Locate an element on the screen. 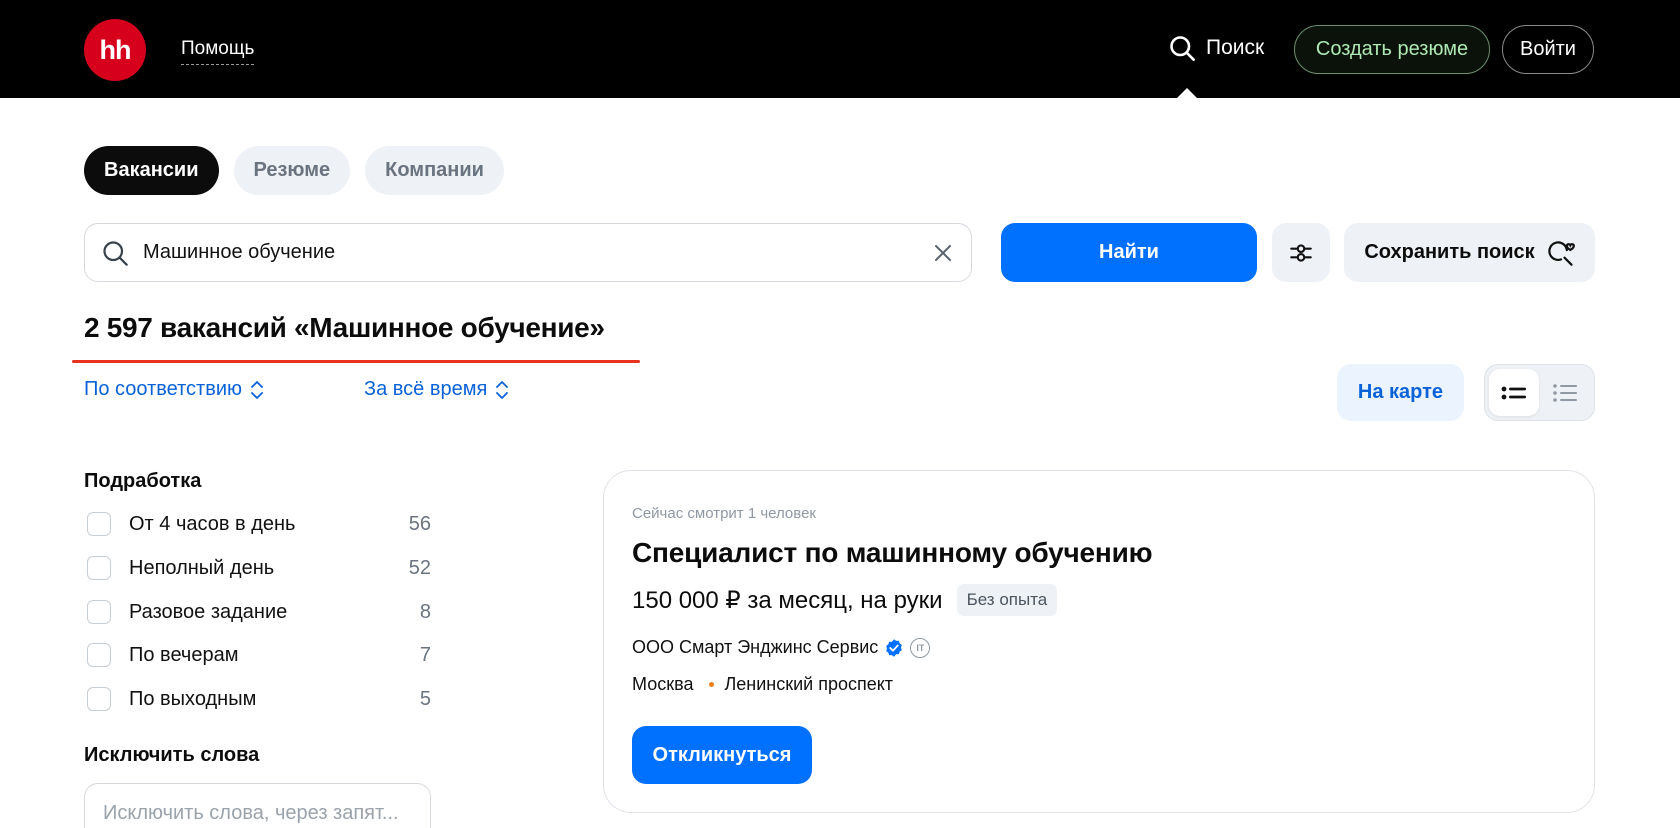 This screenshot has height=828, width=1680. verified-icon is located at coordinates (894, 647).